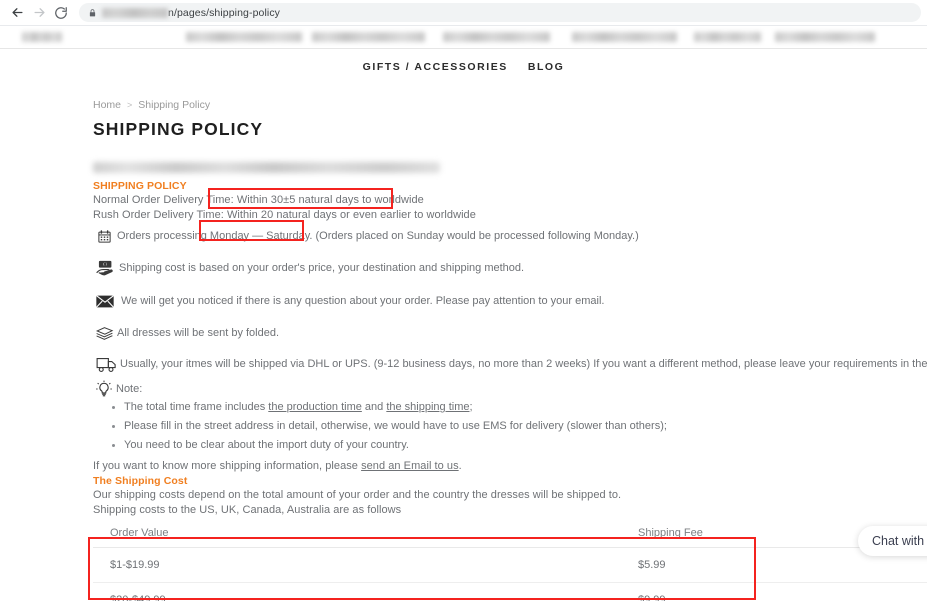 This screenshot has height=601, width=927. I want to click on breadcrumb: Home > Shipping Policy, so click(151, 105).